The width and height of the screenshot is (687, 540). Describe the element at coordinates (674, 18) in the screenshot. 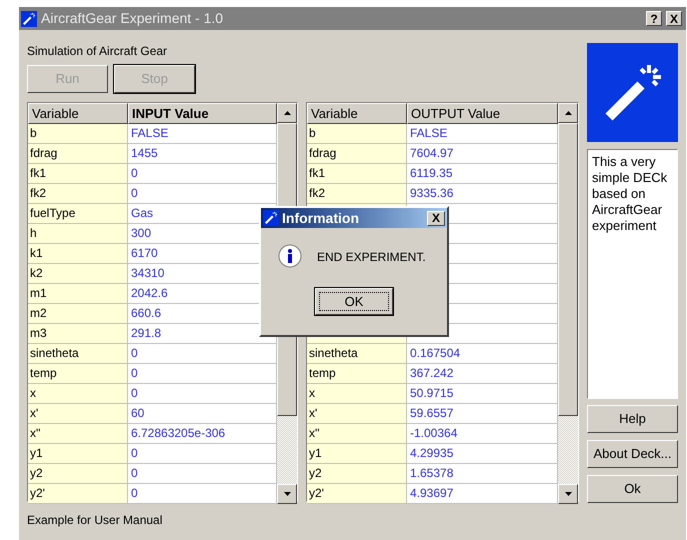

I see `close-button: X` at that location.